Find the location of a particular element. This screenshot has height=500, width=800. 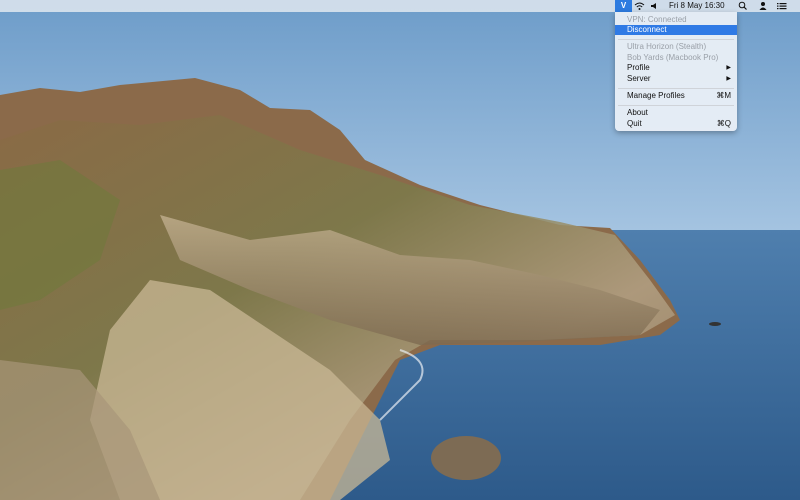

quit-shortcut: ⌘Q is located at coordinates (723, 123).